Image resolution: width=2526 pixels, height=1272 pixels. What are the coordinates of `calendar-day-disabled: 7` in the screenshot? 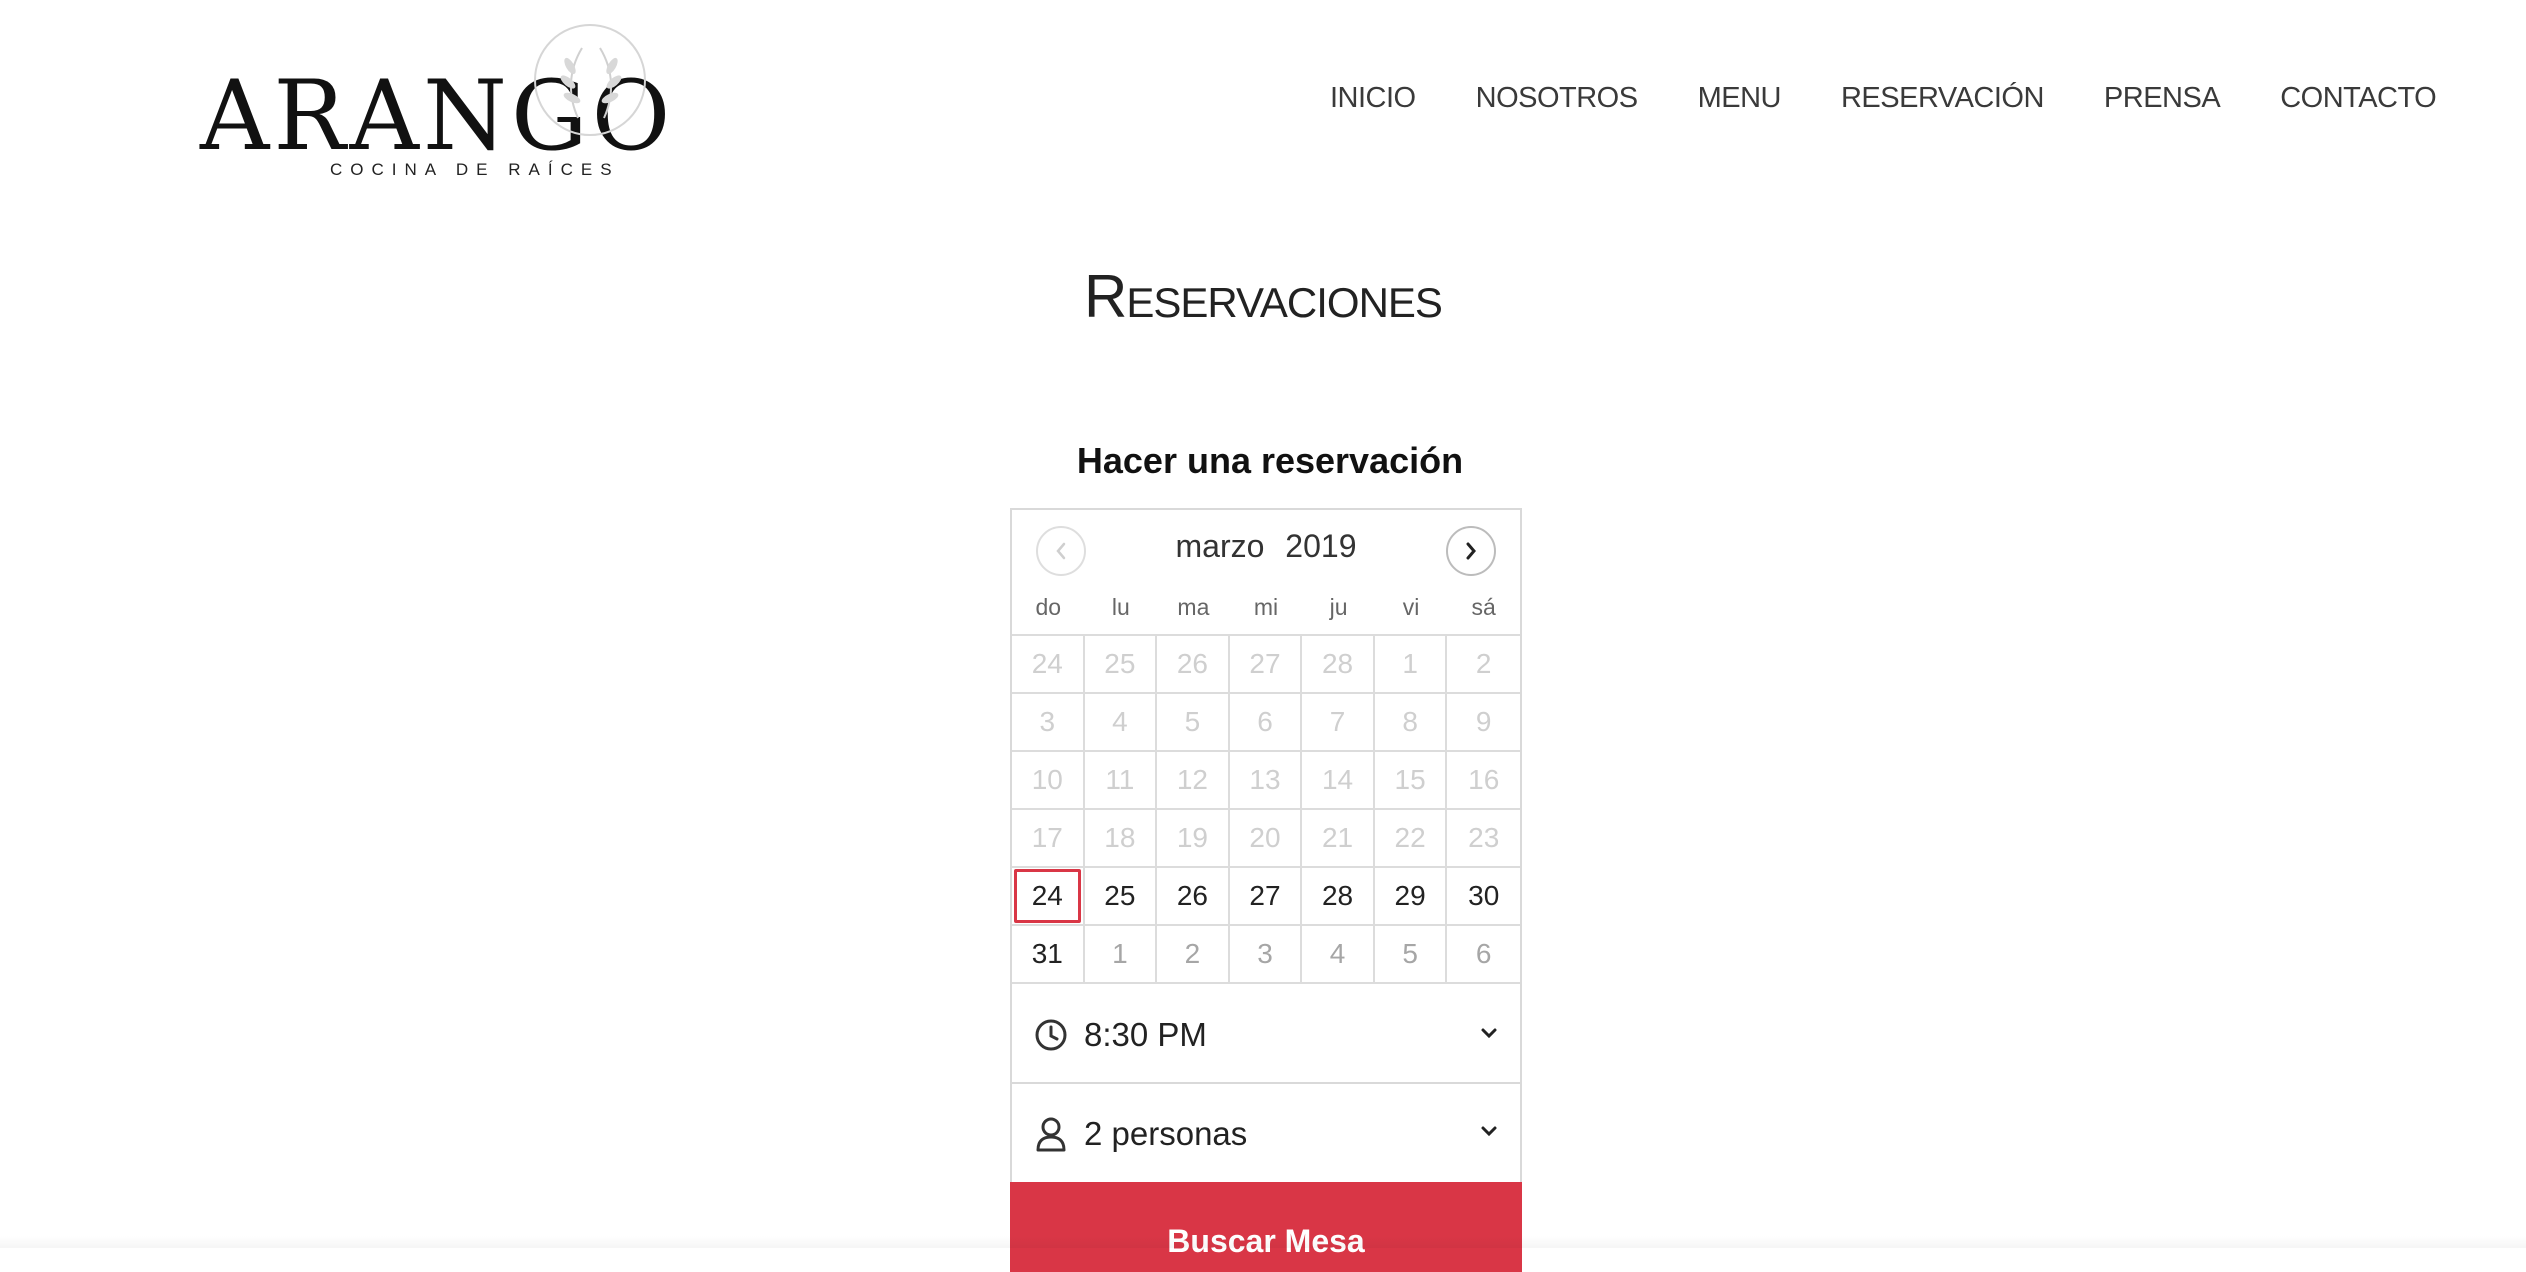 It's located at (1338, 723).